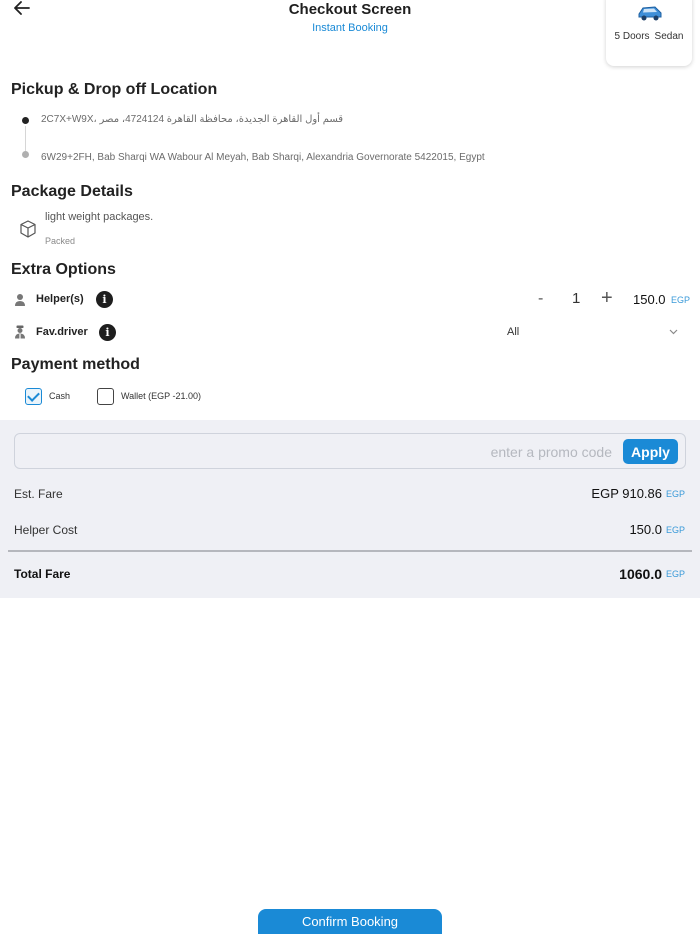 Image resolution: width=700 pixels, height=934 pixels. Describe the element at coordinates (99, 217) in the screenshot. I see `package-name: light weight packages.` at that location.